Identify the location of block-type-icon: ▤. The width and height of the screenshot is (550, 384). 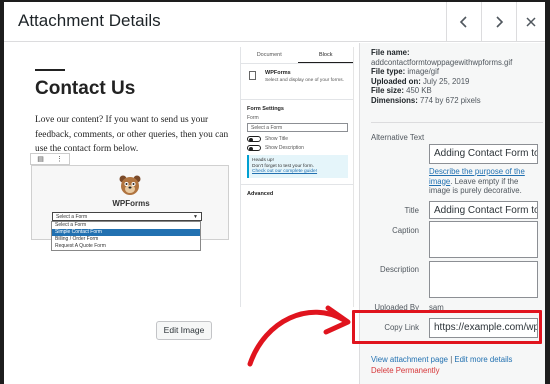
(40, 159).